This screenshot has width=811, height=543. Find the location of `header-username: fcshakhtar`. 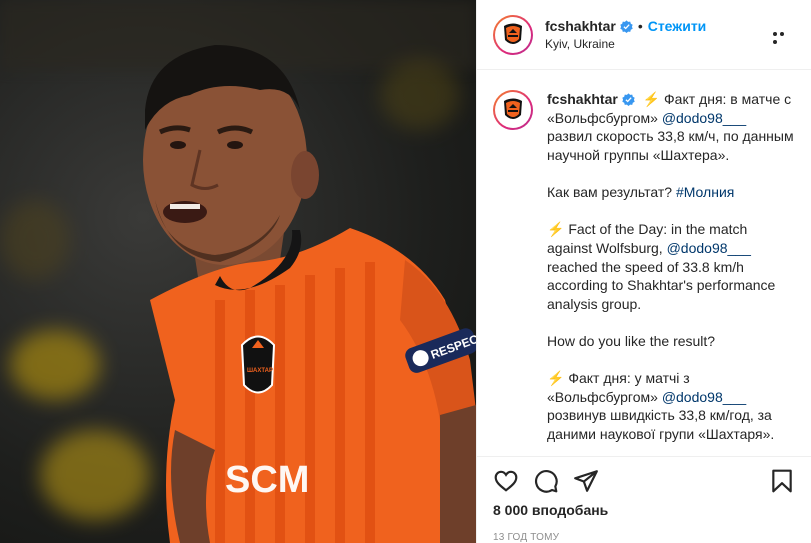

header-username: fcshakhtar is located at coordinates (580, 26).